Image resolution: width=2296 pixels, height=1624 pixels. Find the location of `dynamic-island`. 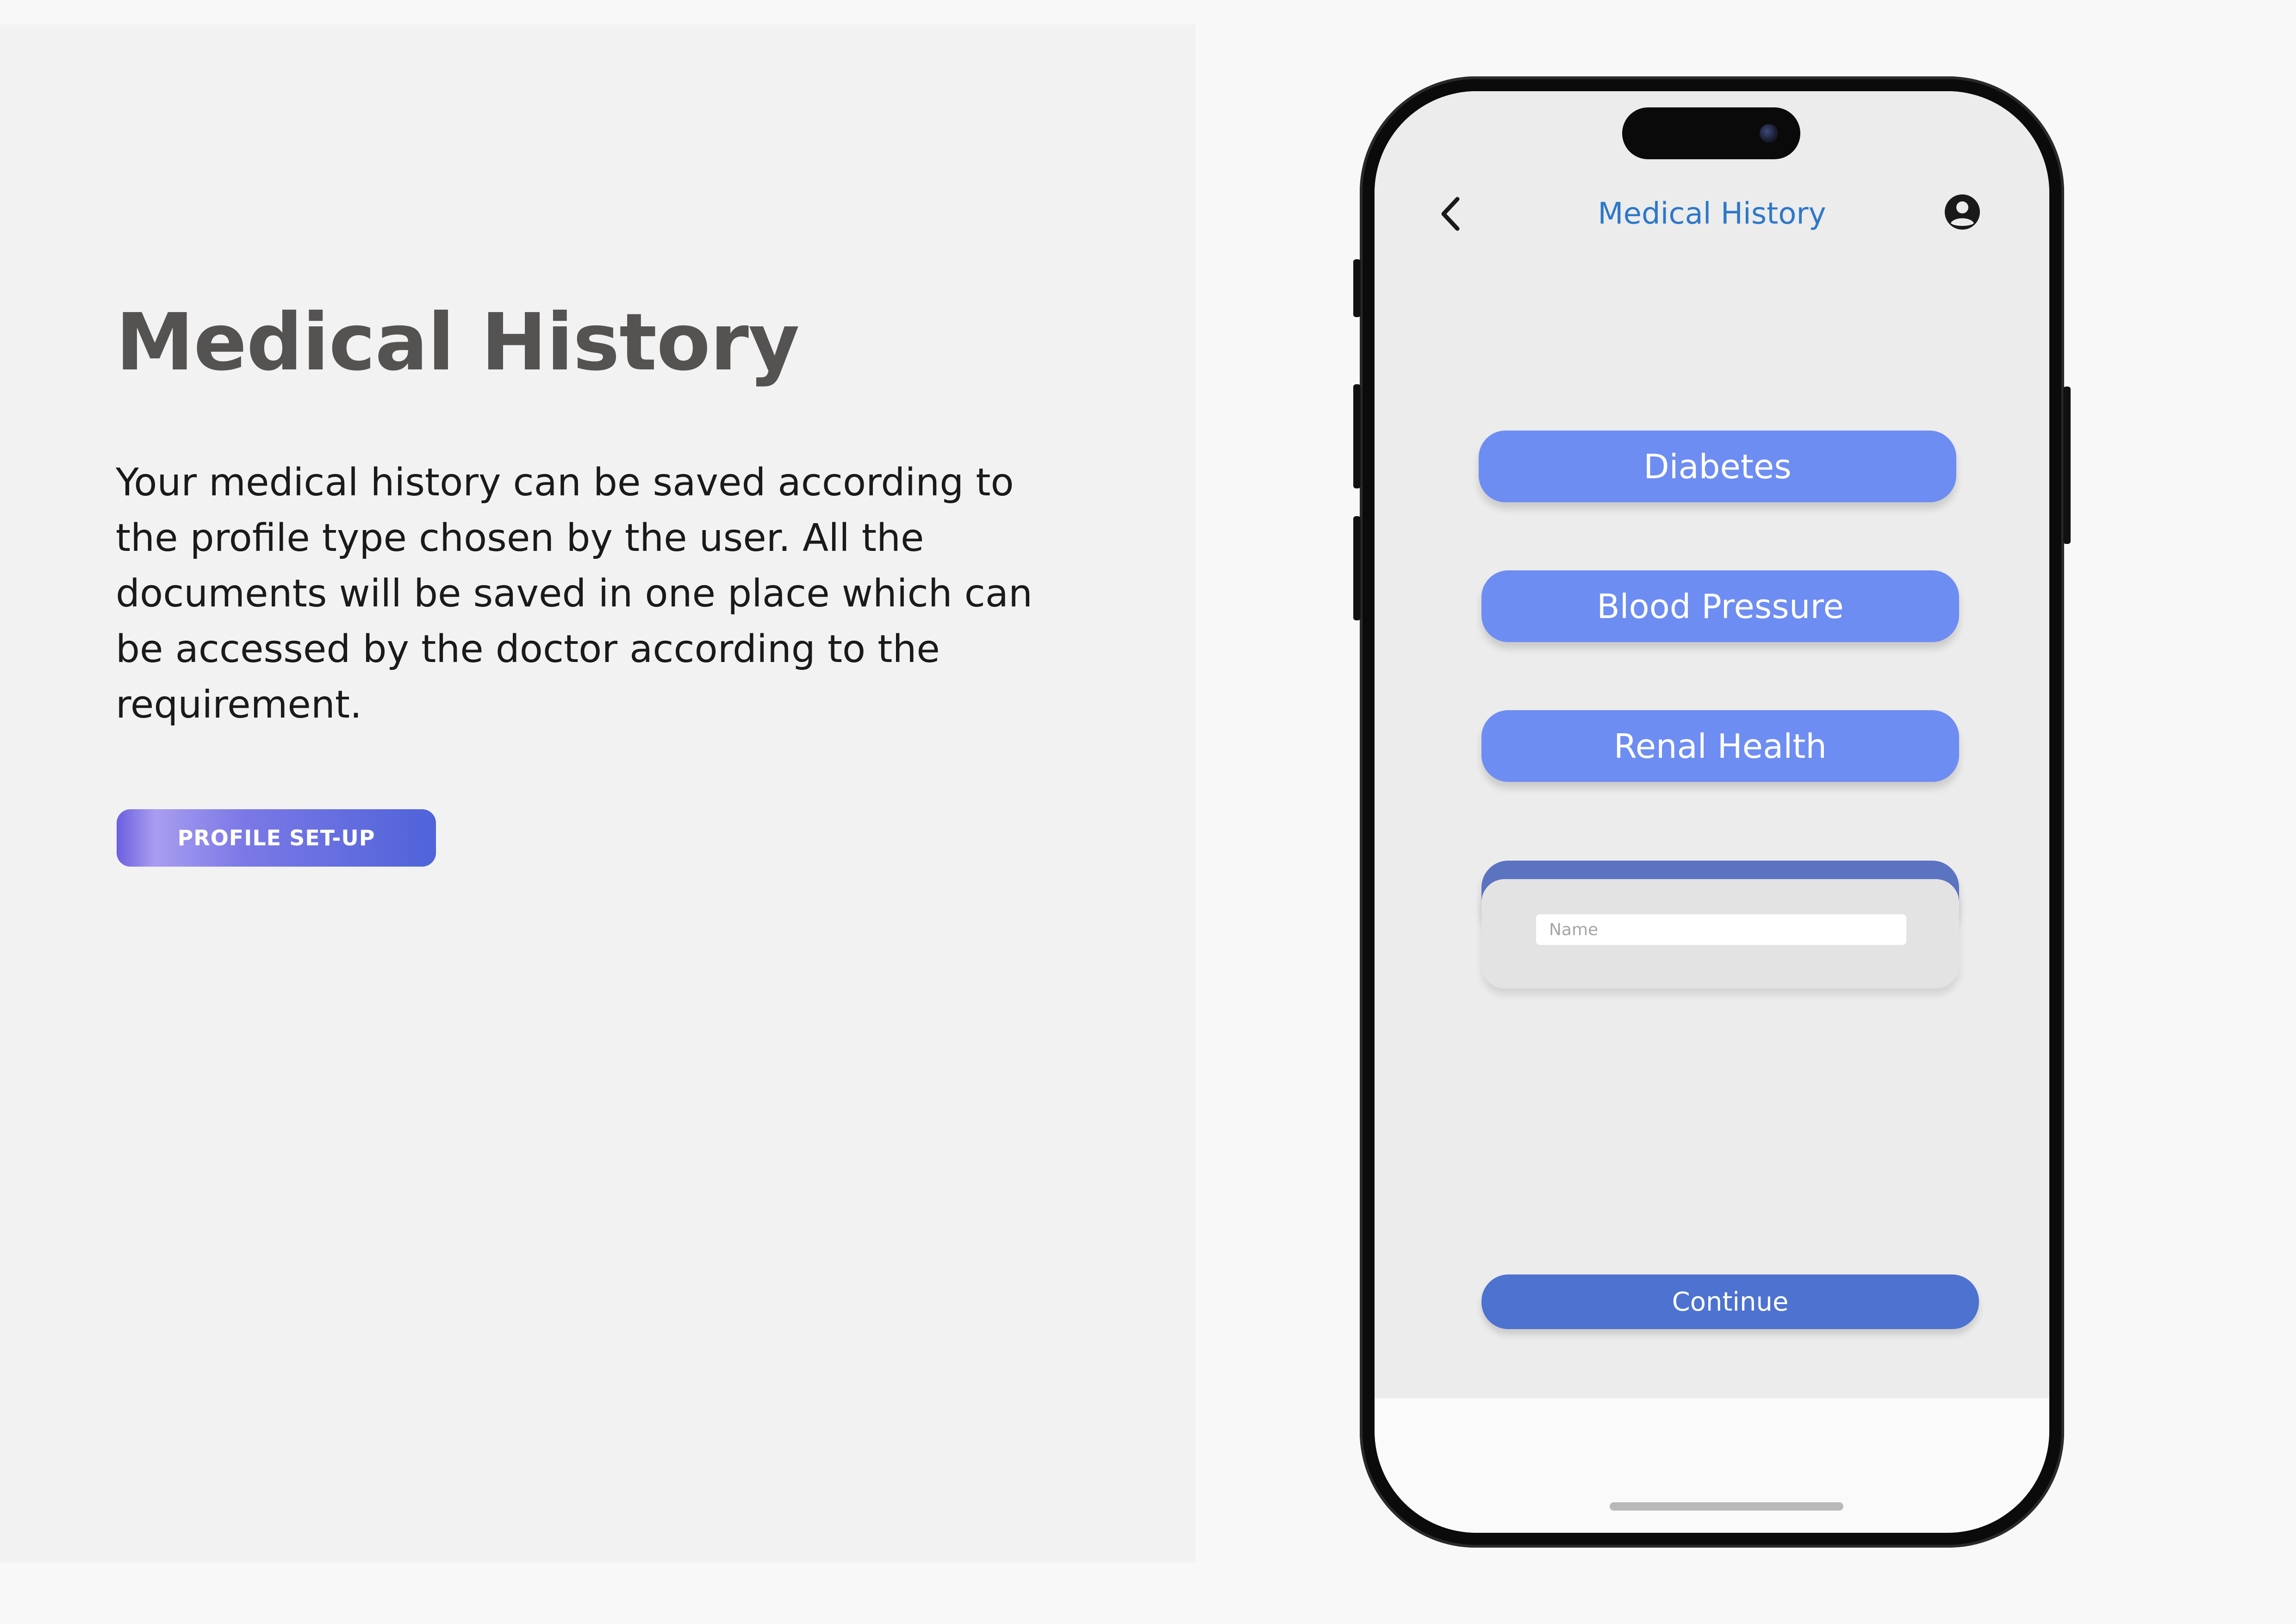

dynamic-island is located at coordinates (1711, 133).